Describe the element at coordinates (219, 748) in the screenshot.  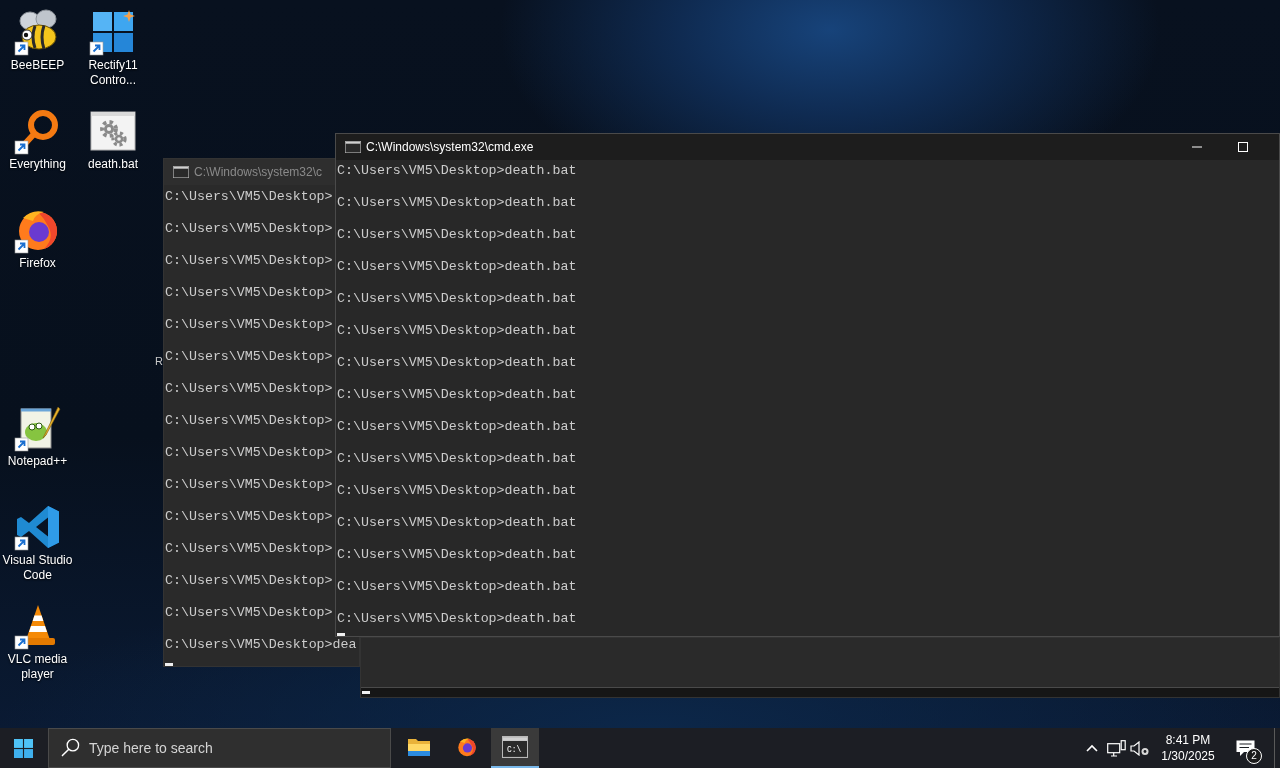
I see `search-field: Type here to search` at that location.